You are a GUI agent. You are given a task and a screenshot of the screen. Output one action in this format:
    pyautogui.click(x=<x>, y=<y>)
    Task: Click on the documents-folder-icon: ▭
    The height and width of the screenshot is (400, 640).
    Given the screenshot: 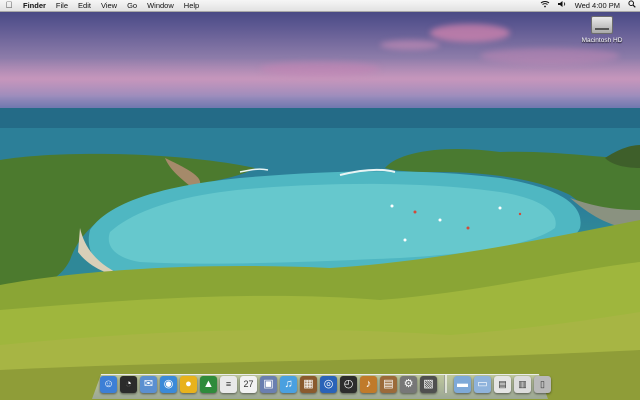 What is the action you would take?
    pyautogui.click(x=482, y=384)
    